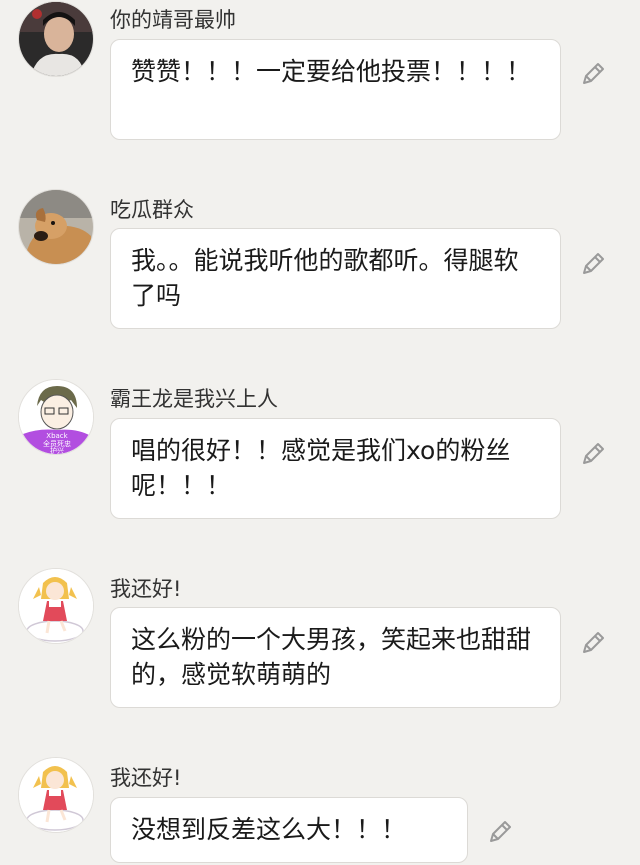 This screenshot has width=640, height=865. I want to click on comment-bubble: 我。。能说我听他的歌都听。得腿软了吗, so click(335, 278).